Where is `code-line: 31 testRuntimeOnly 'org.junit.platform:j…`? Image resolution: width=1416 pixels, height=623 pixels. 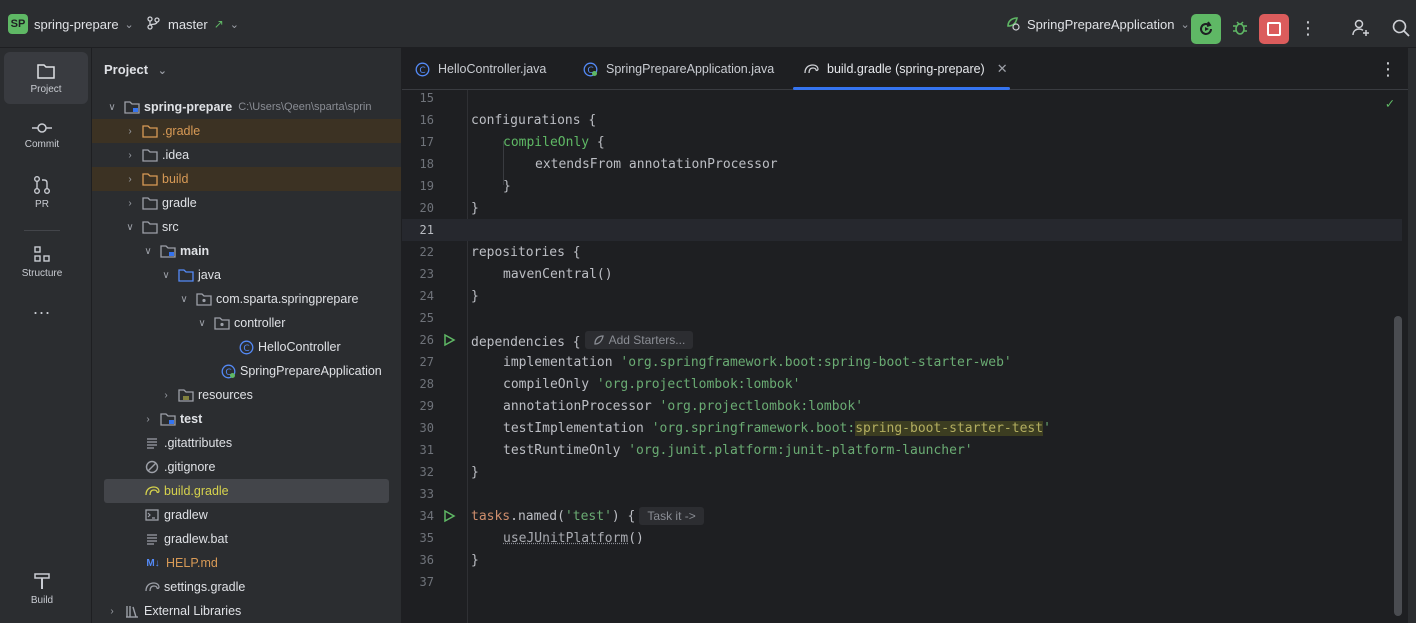 code-line: 31 testRuntimeOnly 'org.junit.platform:j… is located at coordinates (902, 450).